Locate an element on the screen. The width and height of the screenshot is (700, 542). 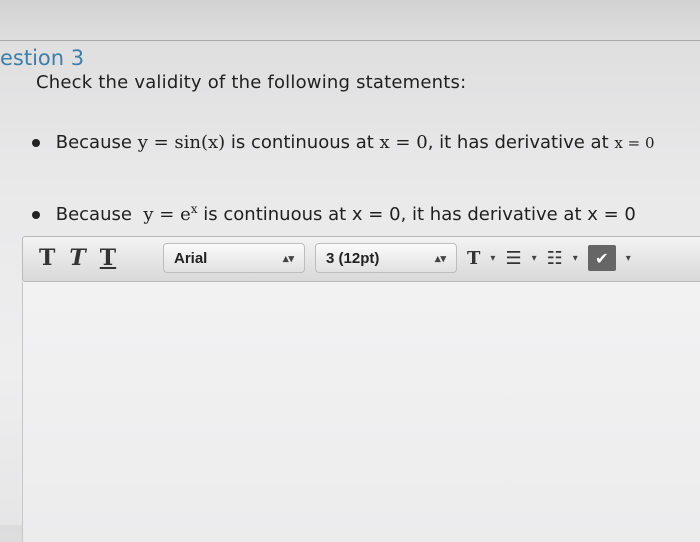
italic-button: T is located at coordinates (77, 258).